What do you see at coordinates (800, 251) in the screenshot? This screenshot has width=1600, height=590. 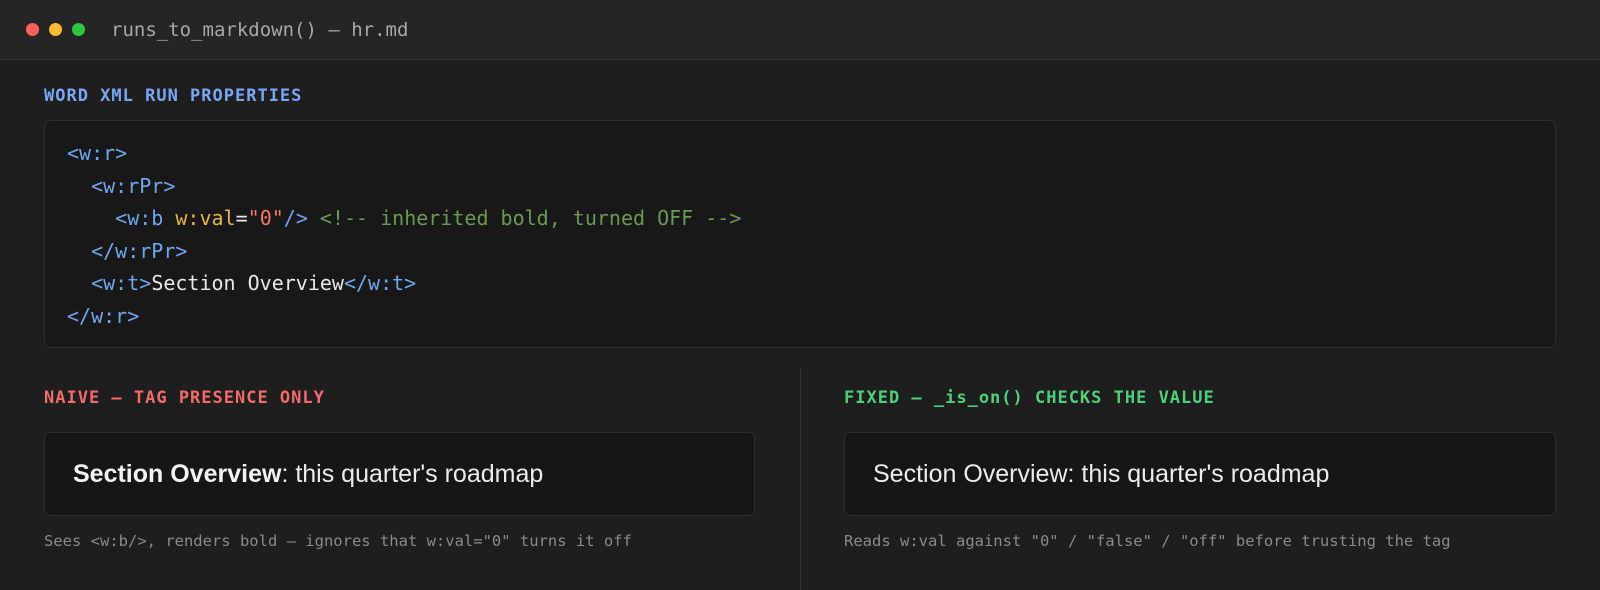 I see `code-line: </w:rPr>` at bounding box center [800, 251].